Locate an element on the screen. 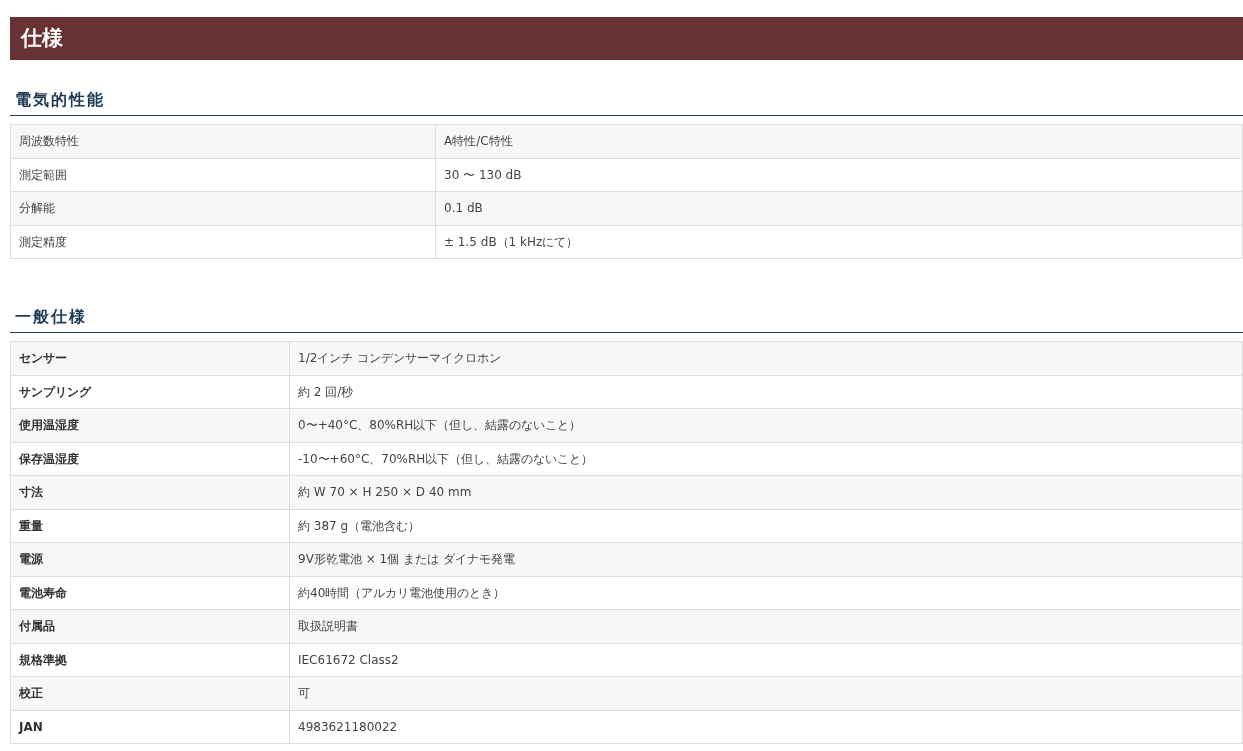 The image size is (1243, 751). spec-value: 約40時間（アルカリ電池使用のとき） is located at coordinates (766, 593).